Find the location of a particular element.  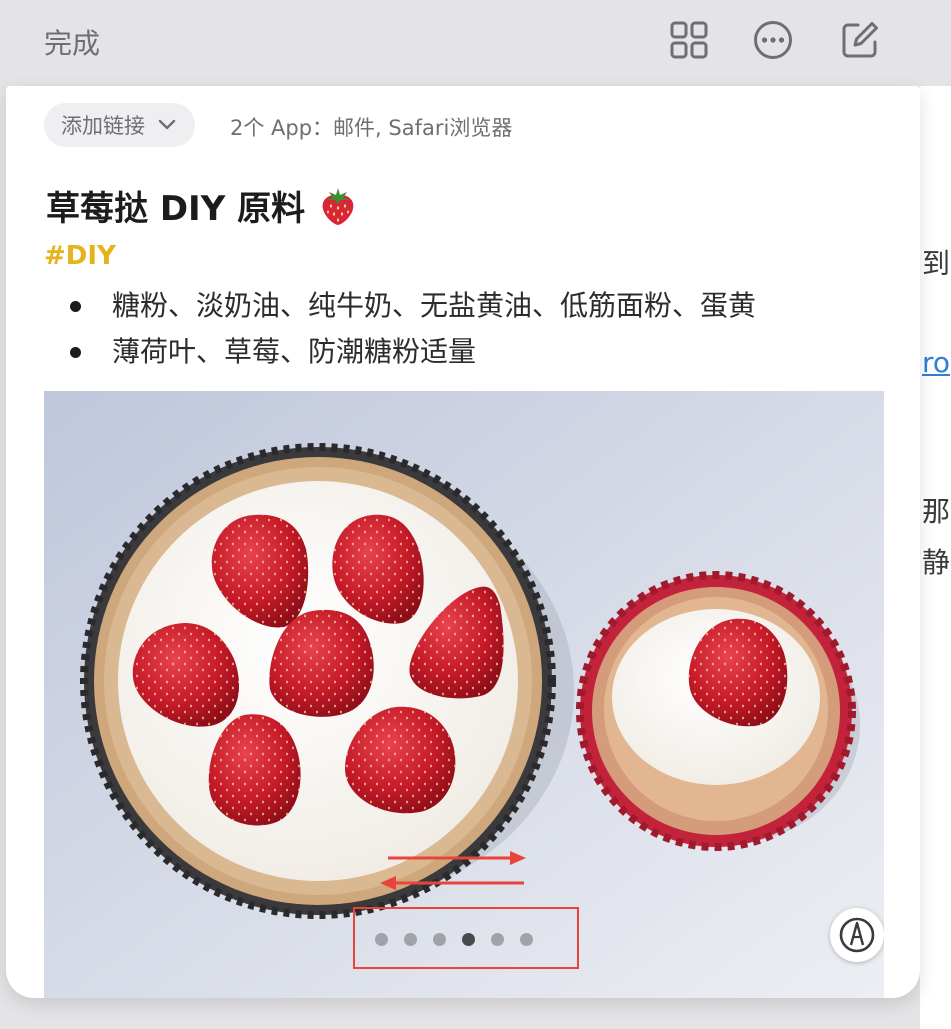

note-title: 草莓挞 DIY 原料 is located at coordinates (201, 205).